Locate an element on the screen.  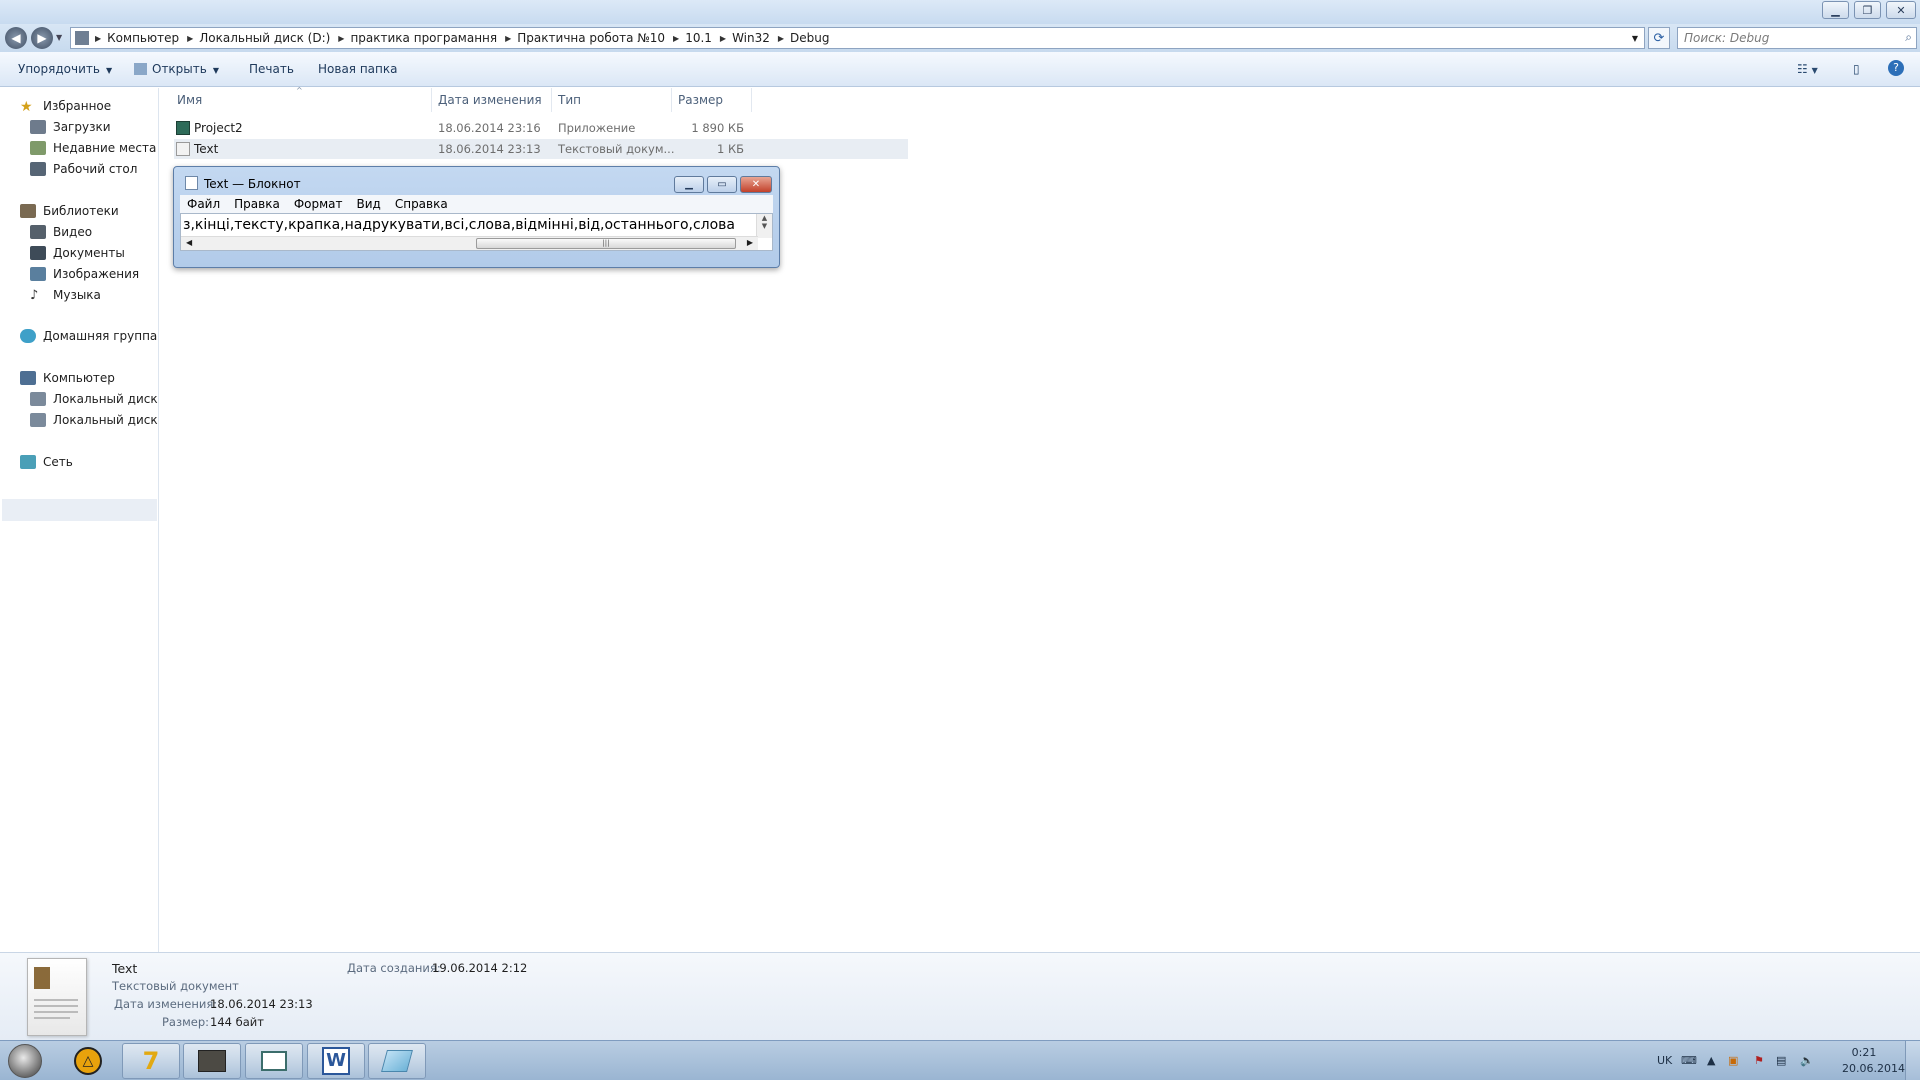
start-button is located at coordinates (25, 1061).